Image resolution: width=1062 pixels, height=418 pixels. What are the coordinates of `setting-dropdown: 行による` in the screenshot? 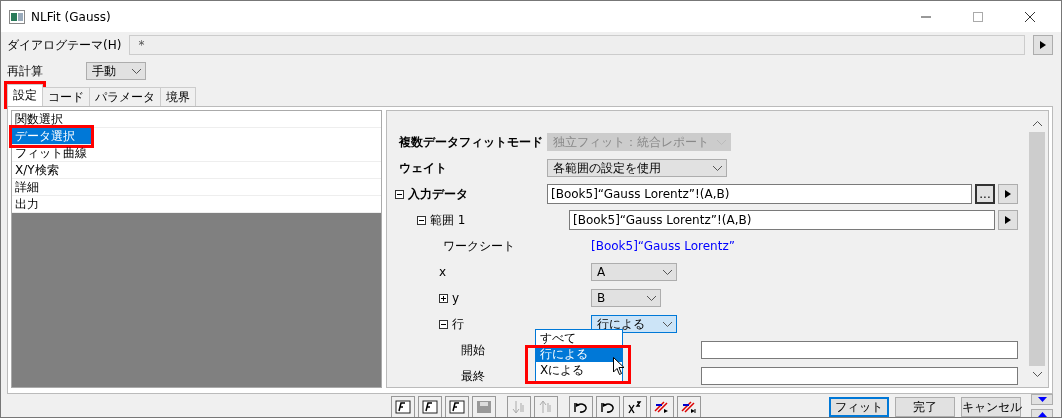 It's located at (634, 324).